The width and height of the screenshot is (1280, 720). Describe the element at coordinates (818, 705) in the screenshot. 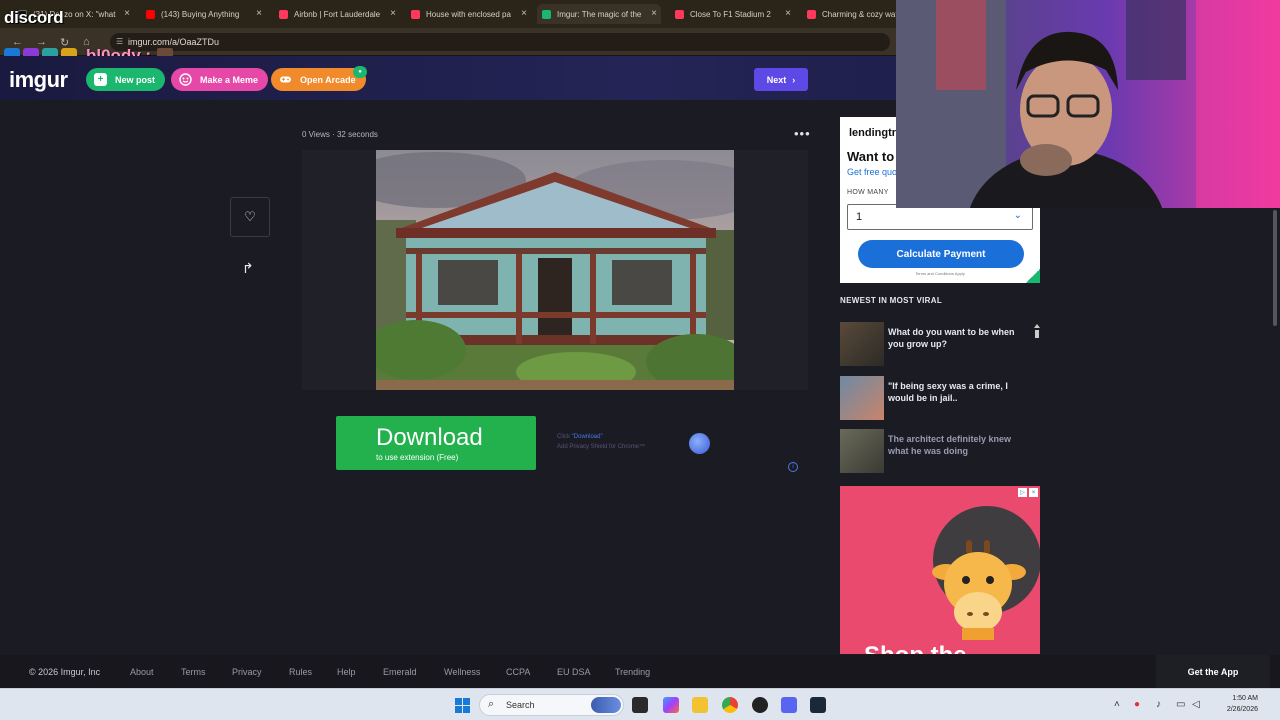

I see `steam-icon` at that location.